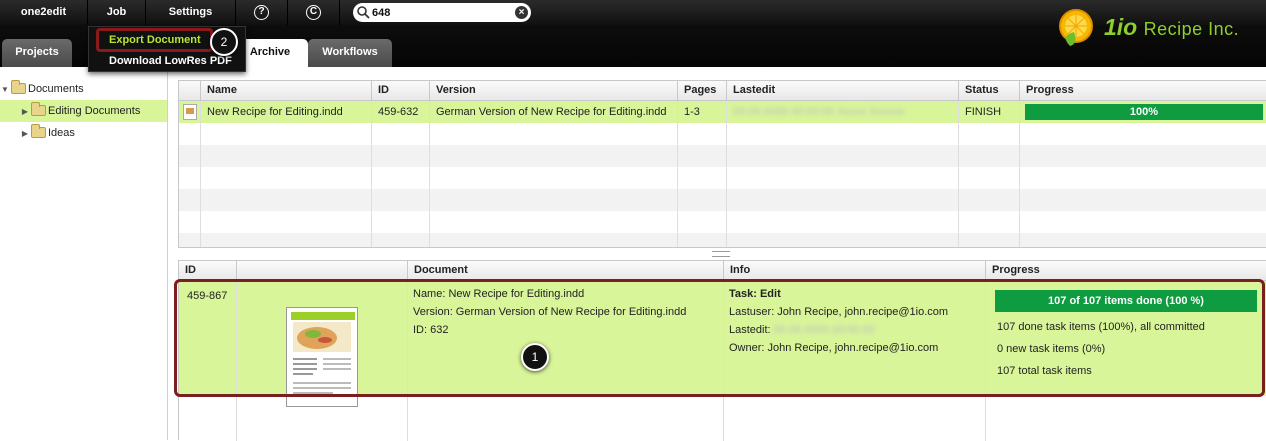 The height and width of the screenshot is (441, 1266). I want to click on column-header-icon, so click(190, 91).